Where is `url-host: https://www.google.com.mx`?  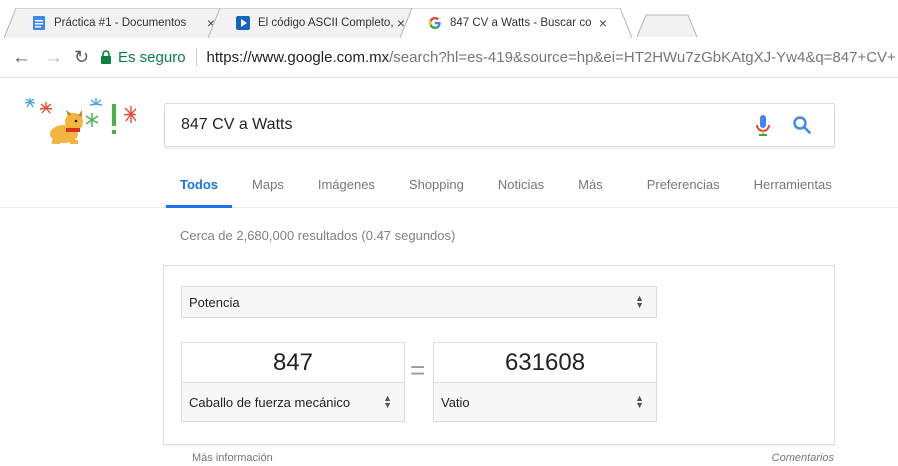
url-host: https://www.google.com.mx is located at coordinates (298, 57).